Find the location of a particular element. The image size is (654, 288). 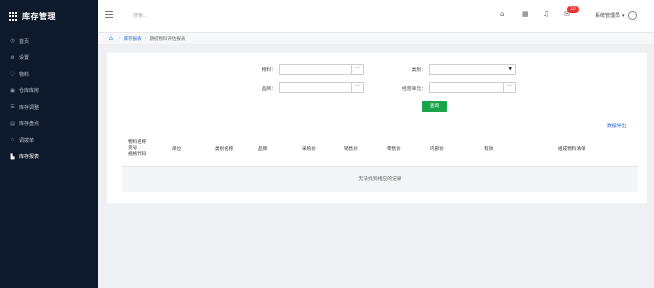

sidebar-item-label: 库存报表 is located at coordinates (29, 157).